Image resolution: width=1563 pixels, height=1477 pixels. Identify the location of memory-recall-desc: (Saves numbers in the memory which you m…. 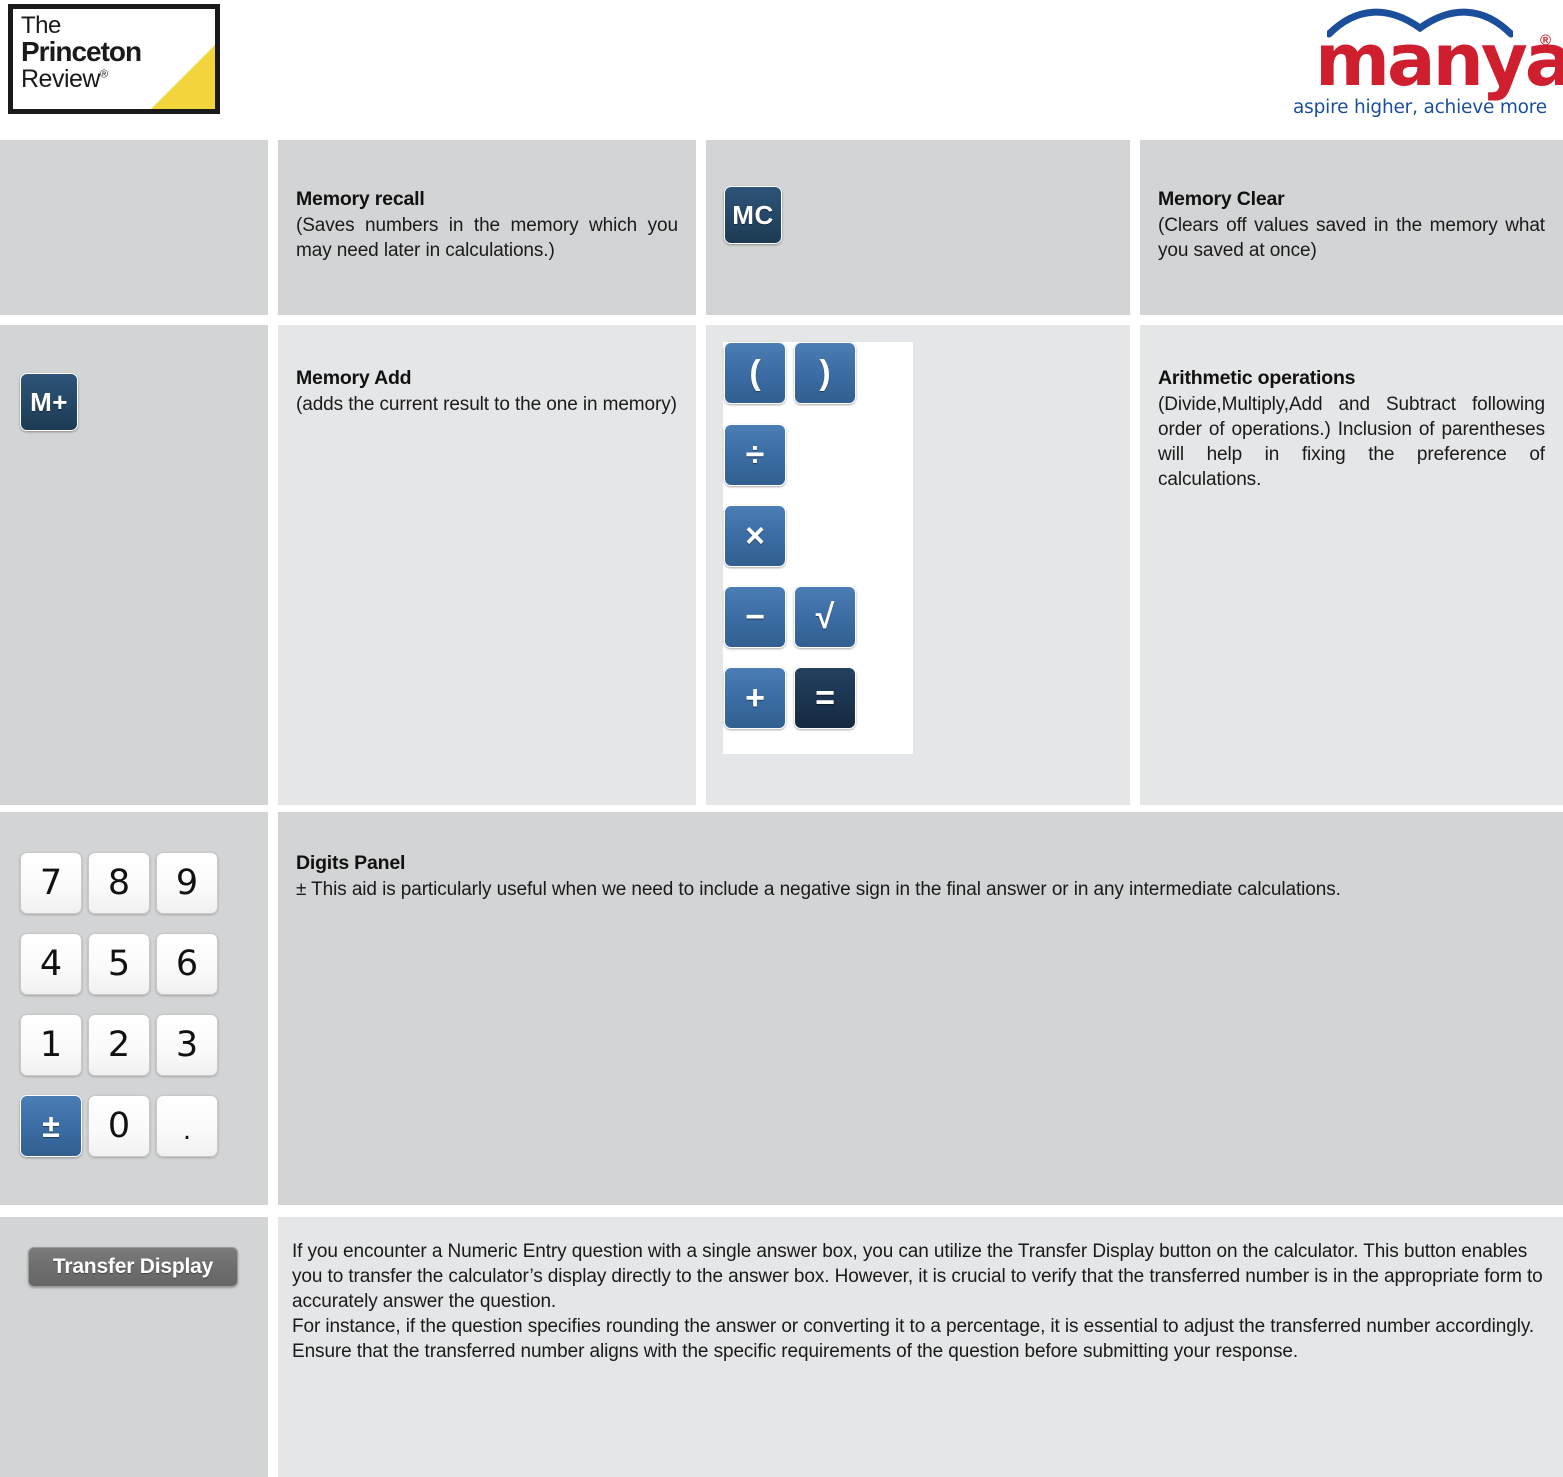
(487, 238).